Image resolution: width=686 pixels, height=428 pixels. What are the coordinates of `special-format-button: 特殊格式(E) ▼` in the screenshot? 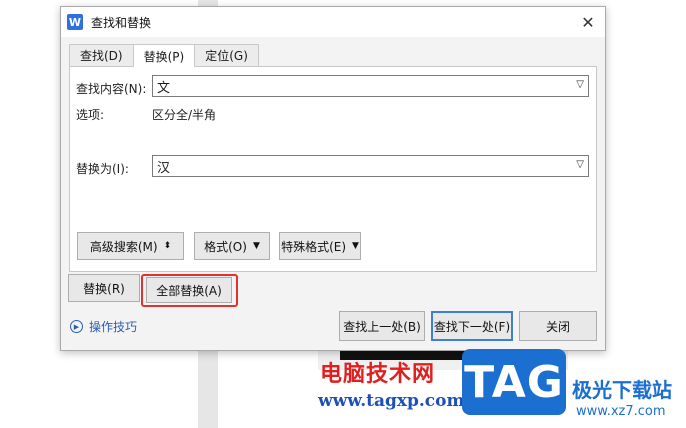 It's located at (320, 246).